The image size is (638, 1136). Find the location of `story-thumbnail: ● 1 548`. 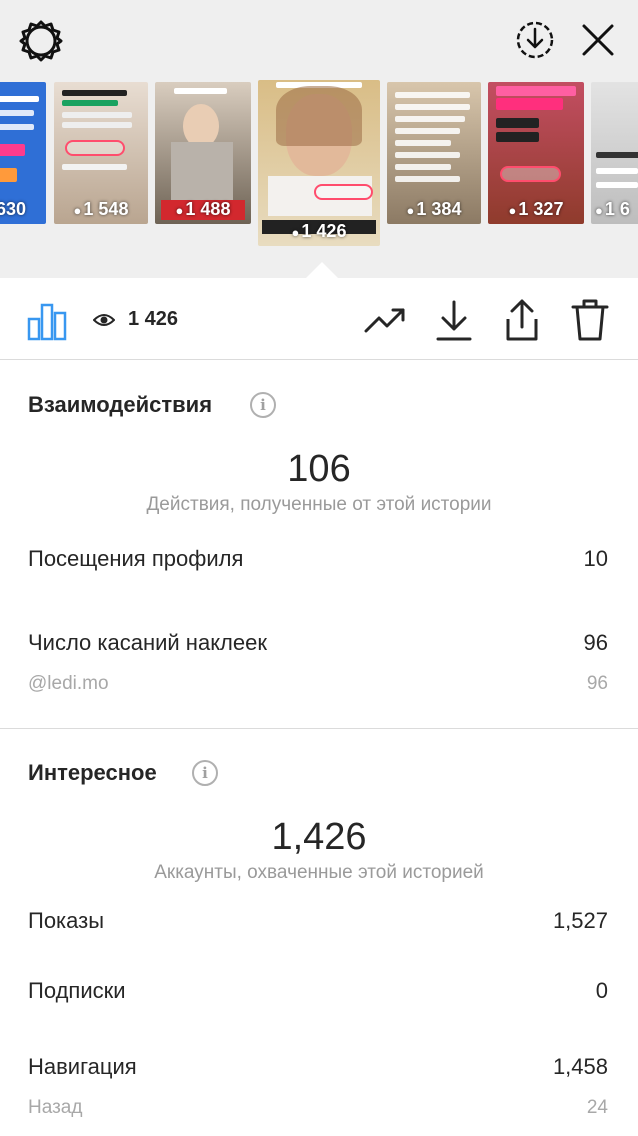

story-thumbnail: ● 1 548 is located at coordinates (101, 153).